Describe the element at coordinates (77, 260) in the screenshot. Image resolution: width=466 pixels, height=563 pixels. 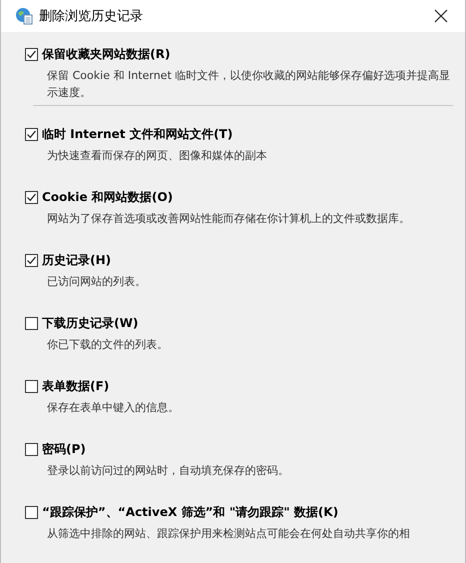
I see `option-label: 历史记录(H)` at that location.